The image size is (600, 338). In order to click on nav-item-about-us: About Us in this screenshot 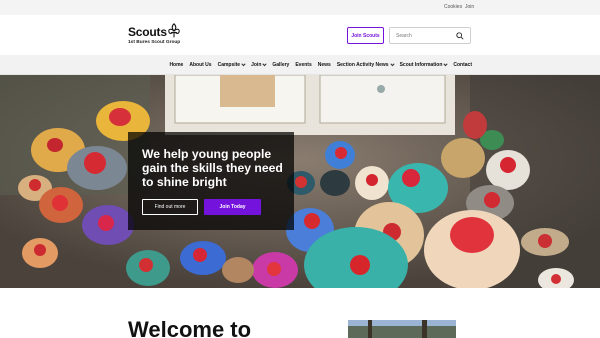, I will do `click(200, 65)`.